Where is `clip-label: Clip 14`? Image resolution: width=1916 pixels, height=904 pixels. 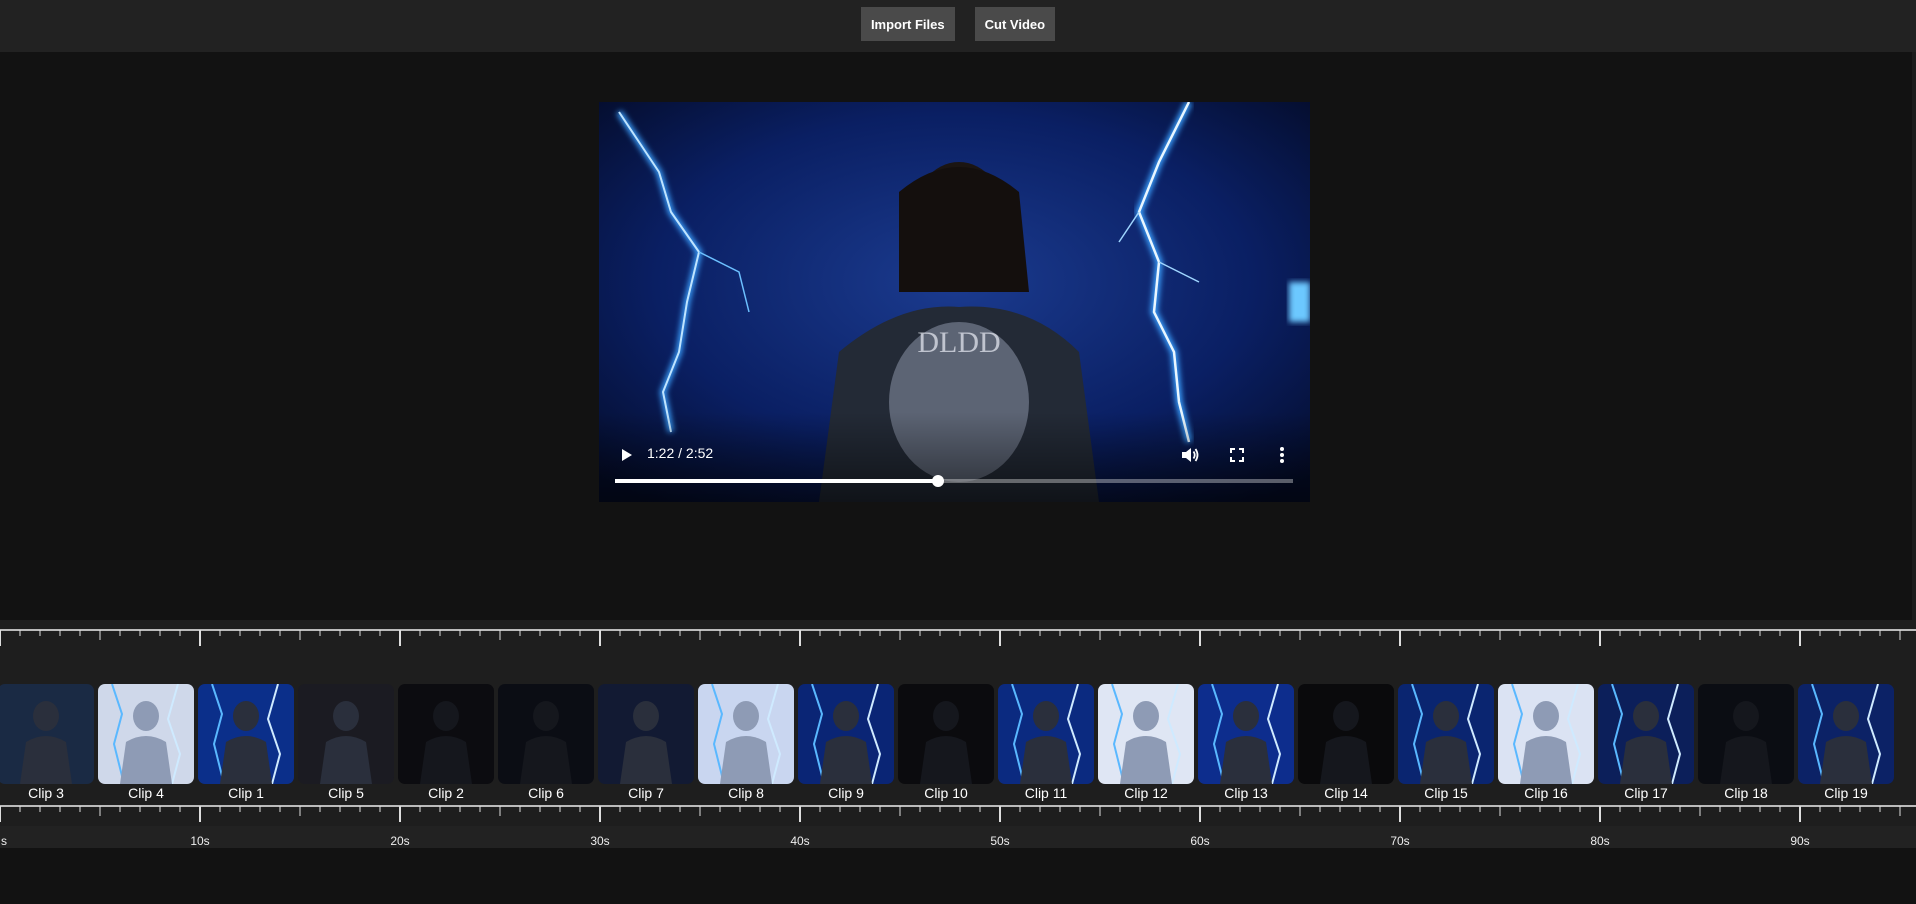 clip-label: Clip 14 is located at coordinates (1346, 793).